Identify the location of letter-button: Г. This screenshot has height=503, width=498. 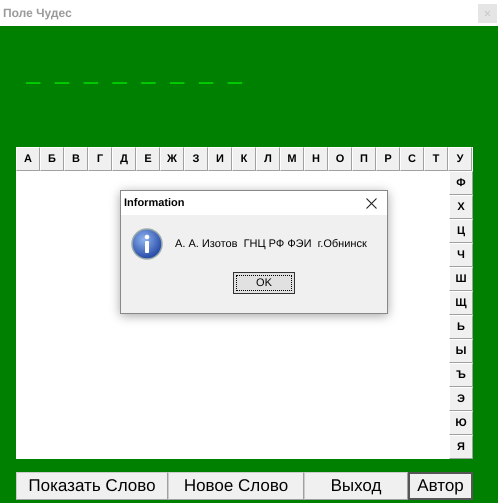
(100, 159).